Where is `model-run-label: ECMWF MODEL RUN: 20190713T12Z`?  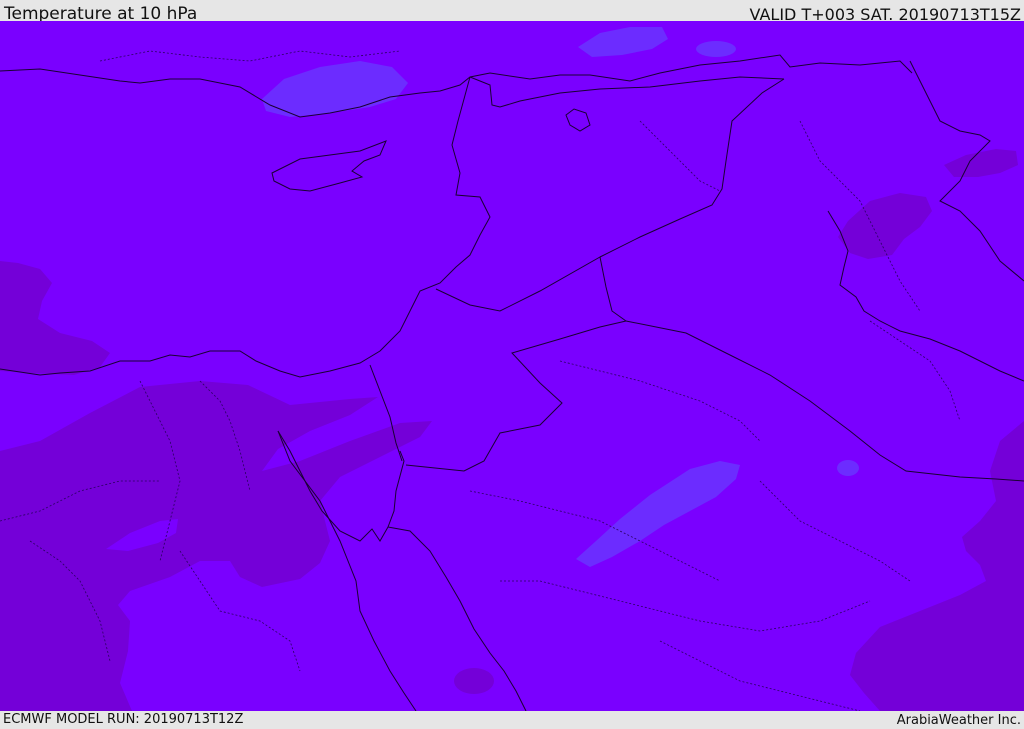 model-run-label: ECMWF MODEL RUN: 20190713T12Z is located at coordinates (123, 719).